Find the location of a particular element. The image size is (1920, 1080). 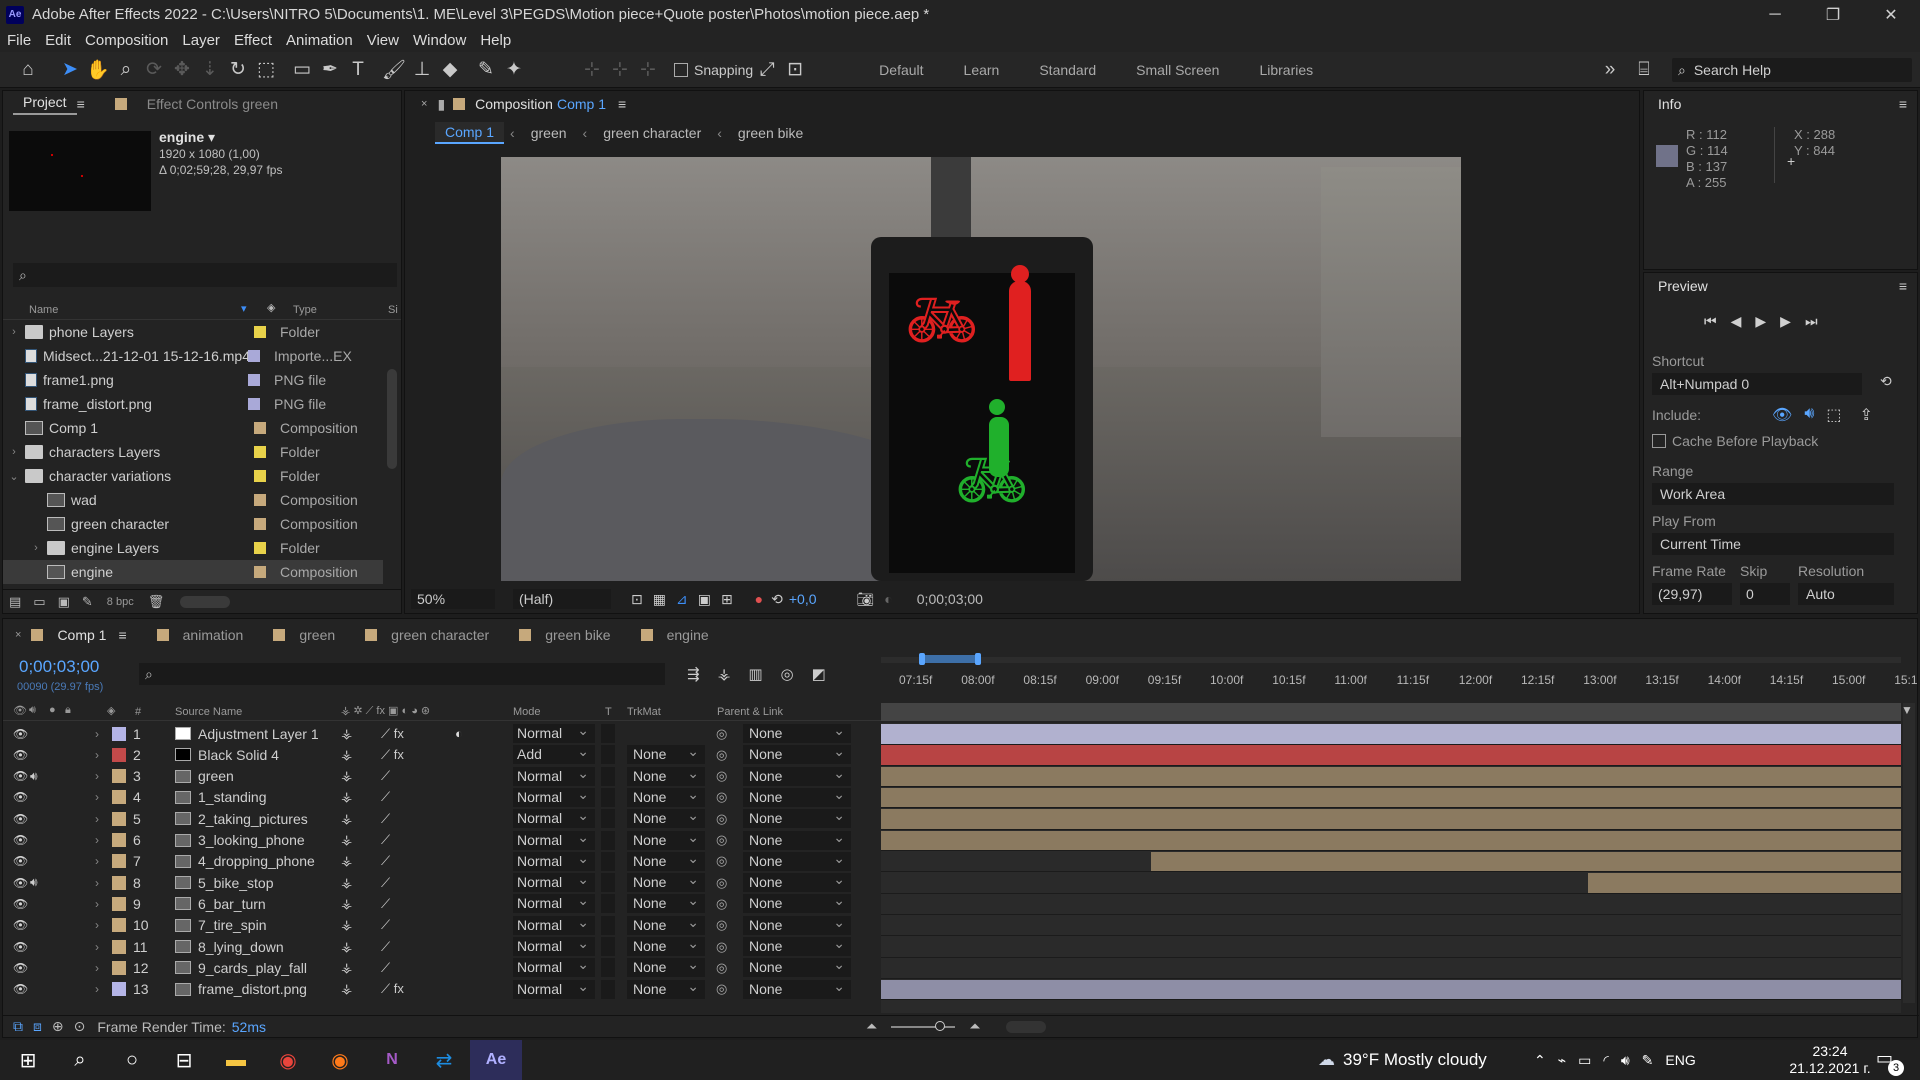

scroll-up-icon: ▼ is located at coordinates (1907, 710).